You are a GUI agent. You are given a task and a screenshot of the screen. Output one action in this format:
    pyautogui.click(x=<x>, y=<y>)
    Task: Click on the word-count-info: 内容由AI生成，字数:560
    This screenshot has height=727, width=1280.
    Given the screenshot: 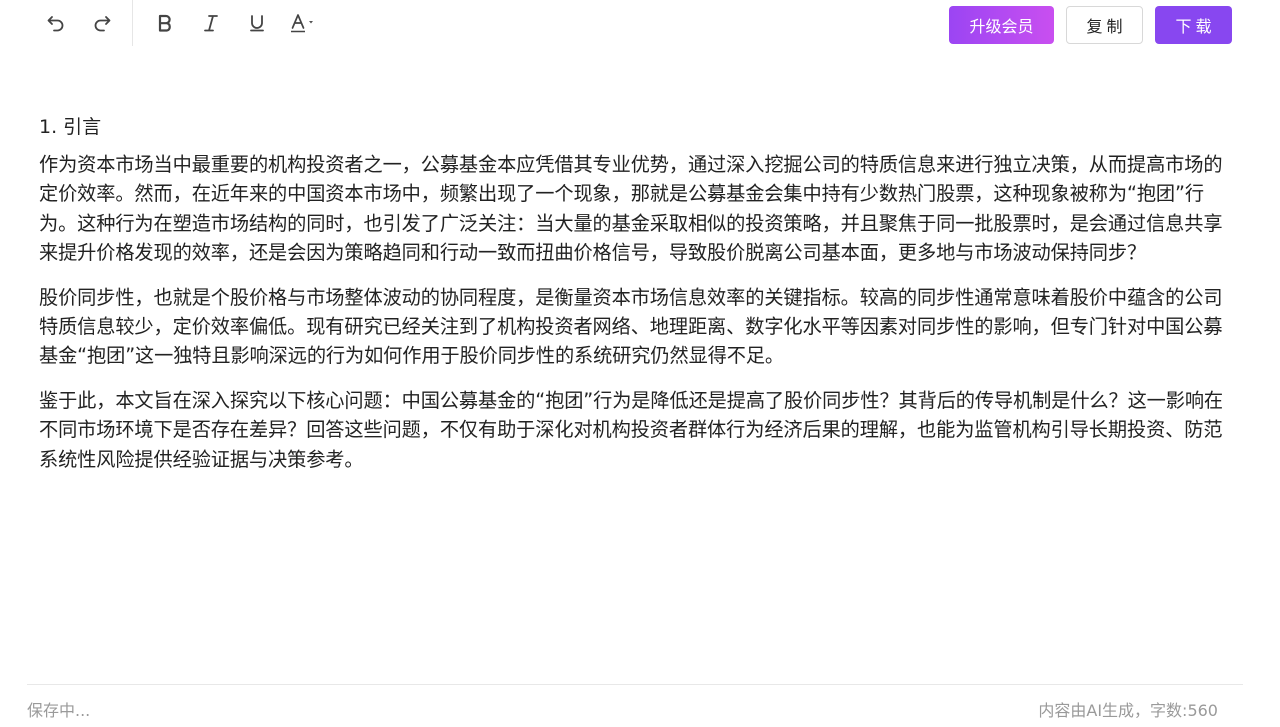 What is the action you would take?
    pyautogui.click(x=1128, y=710)
    